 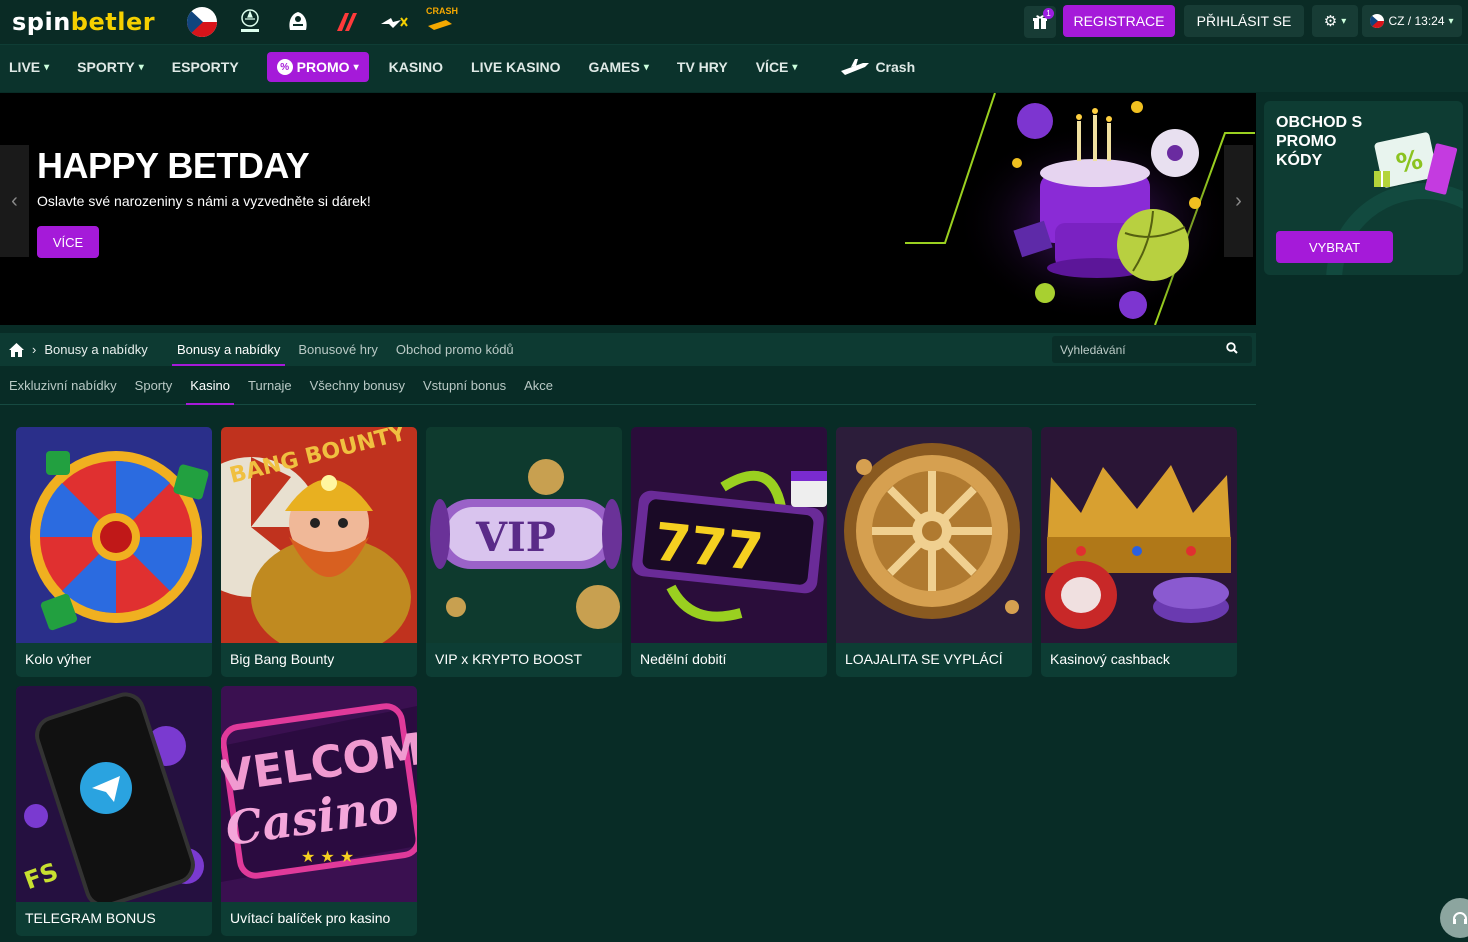 I want to click on nav-live: LIVE ▾, so click(x=29, y=67).